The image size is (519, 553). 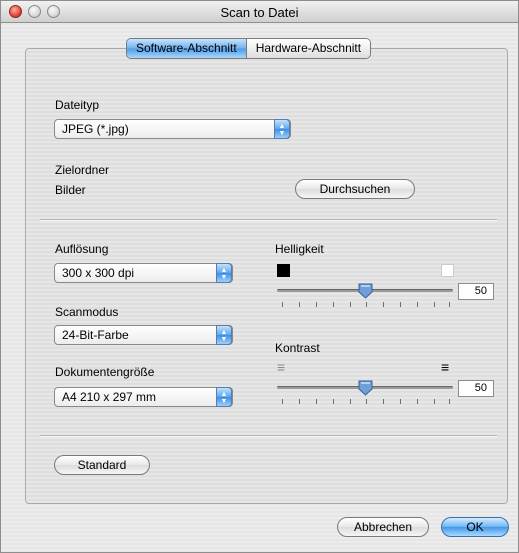 What do you see at coordinates (82, 249) in the screenshot?
I see `resolution-label: Auflösung` at bounding box center [82, 249].